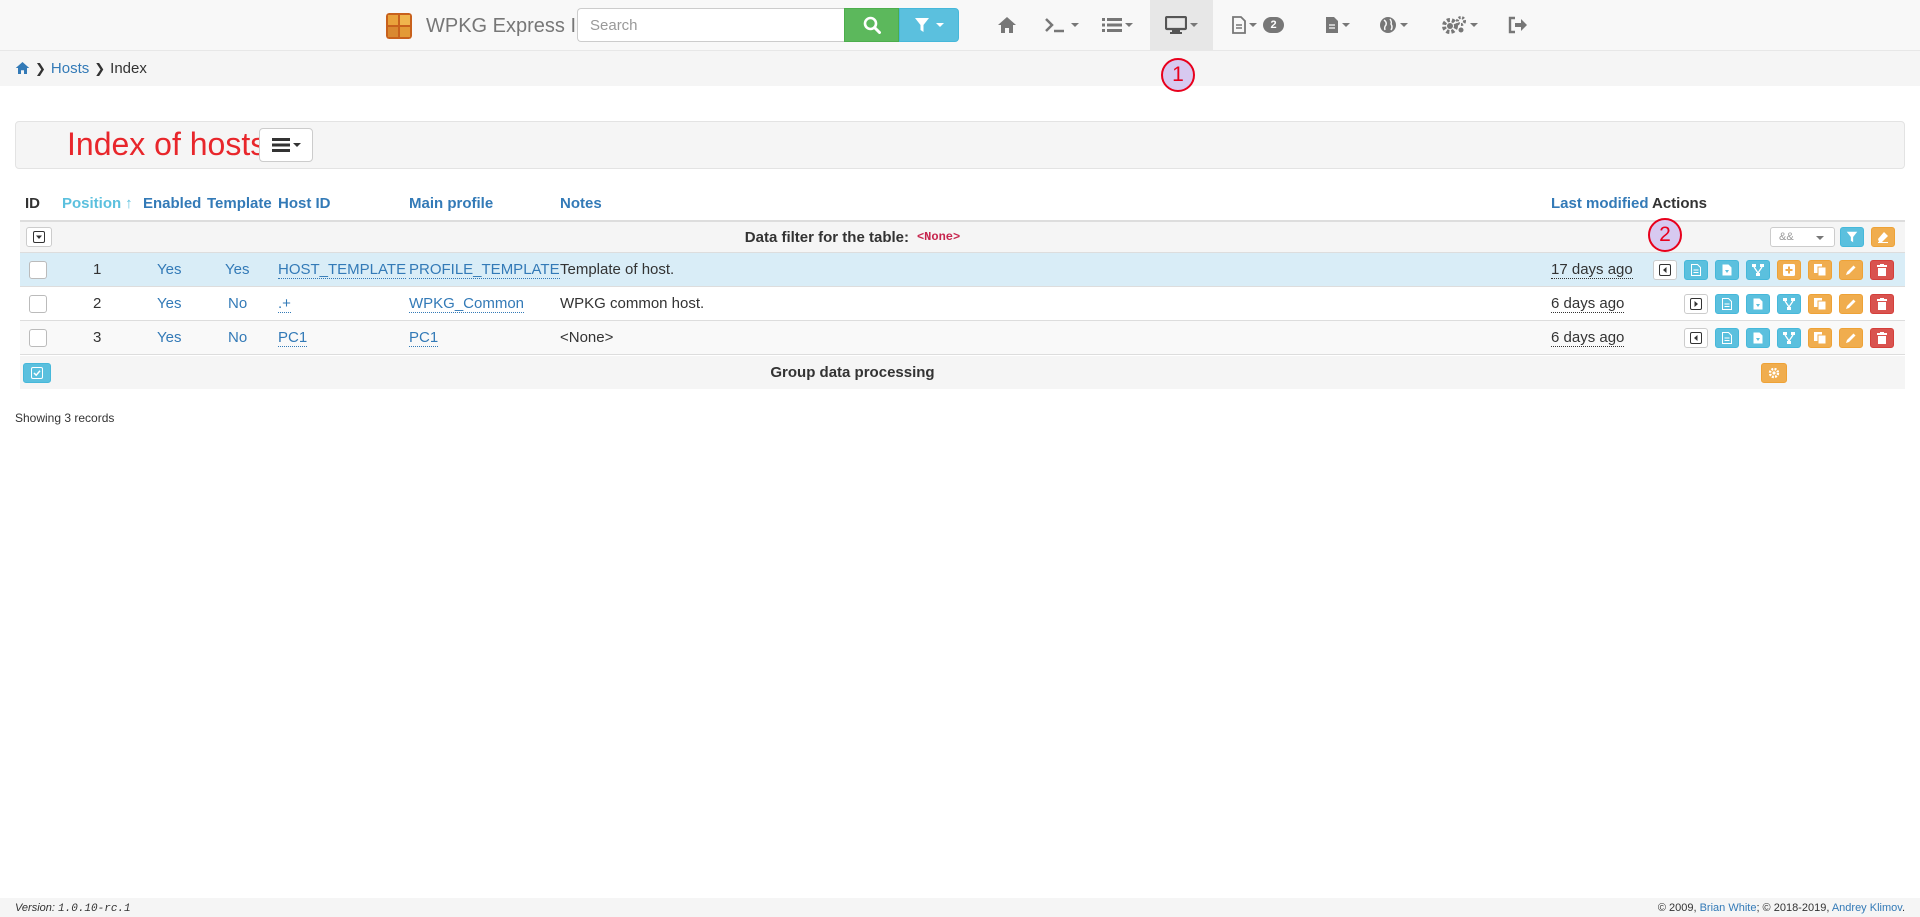 This screenshot has width=1920, height=917. What do you see at coordinates (91, 203) in the screenshot?
I see `col-position-link: Position` at bounding box center [91, 203].